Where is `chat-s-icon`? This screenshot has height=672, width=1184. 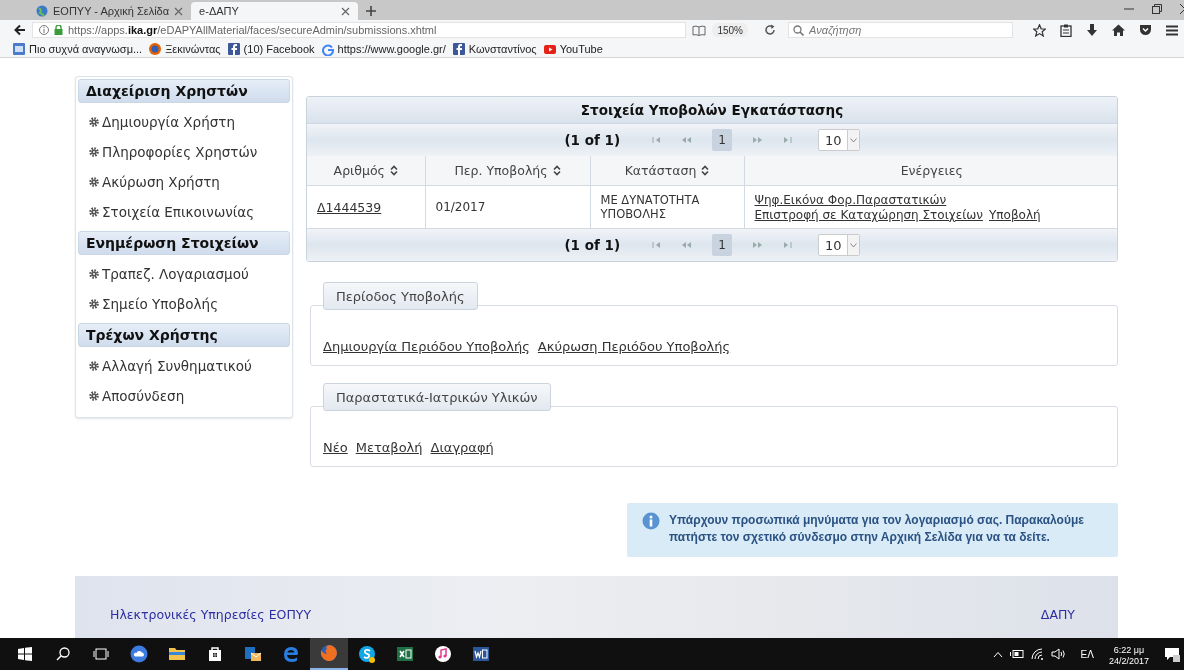
chat-s-icon is located at coordinates (367, 654).